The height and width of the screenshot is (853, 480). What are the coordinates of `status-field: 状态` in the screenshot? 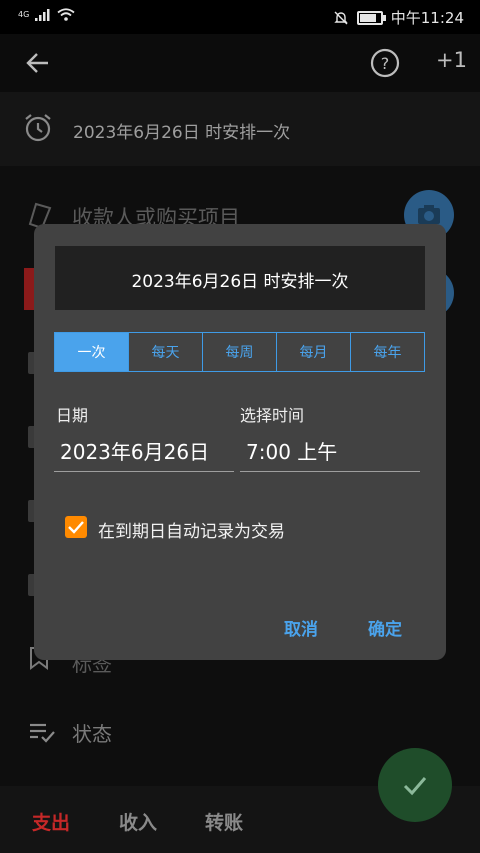 It's located at (92, 732).